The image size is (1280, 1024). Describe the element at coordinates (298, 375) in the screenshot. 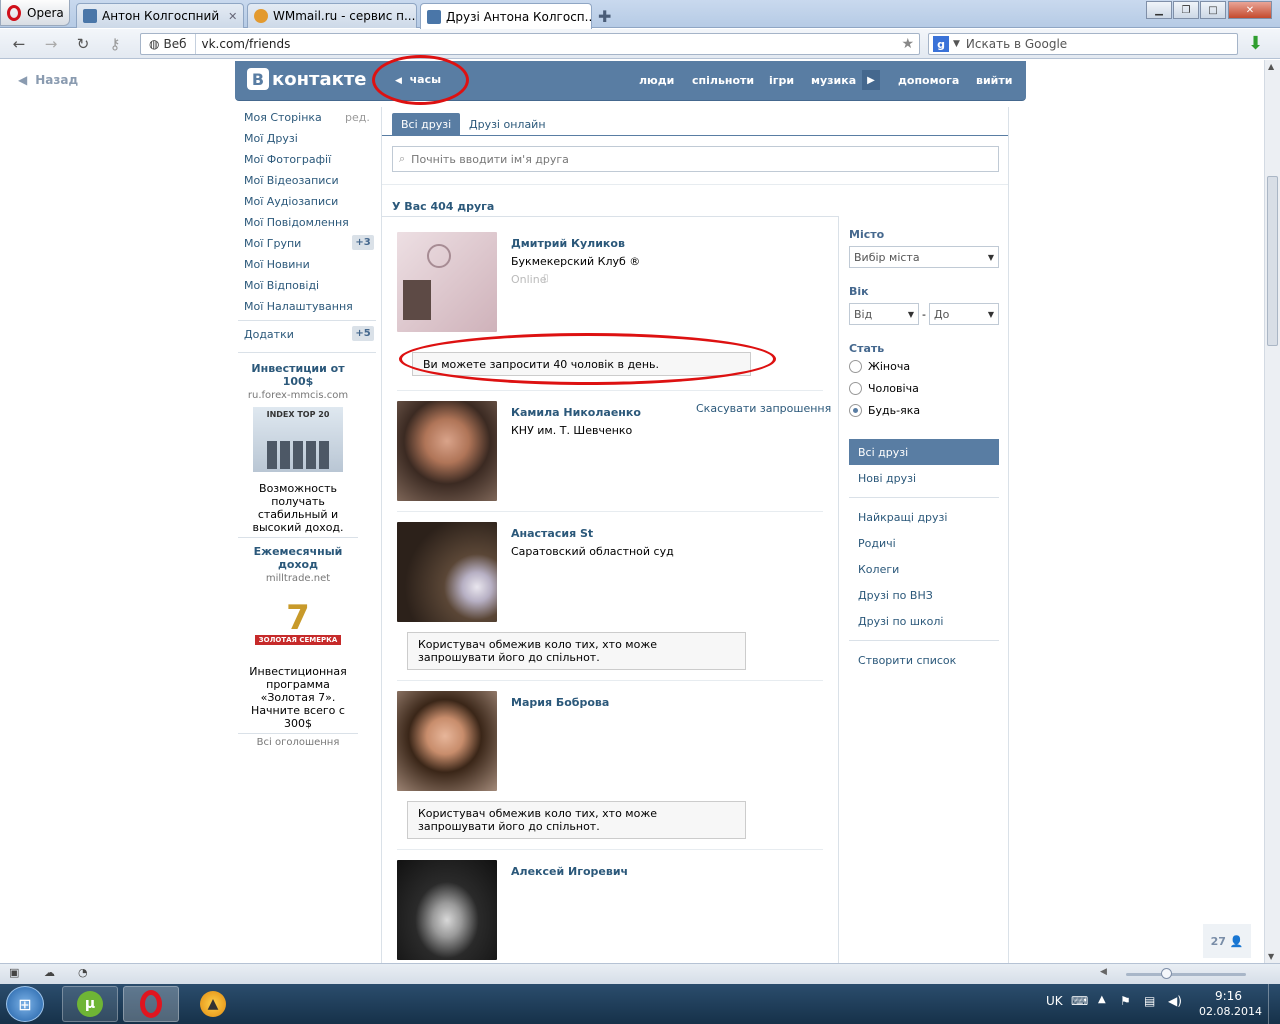

I see `ad-title: Инвестиции от 100$` at that location.